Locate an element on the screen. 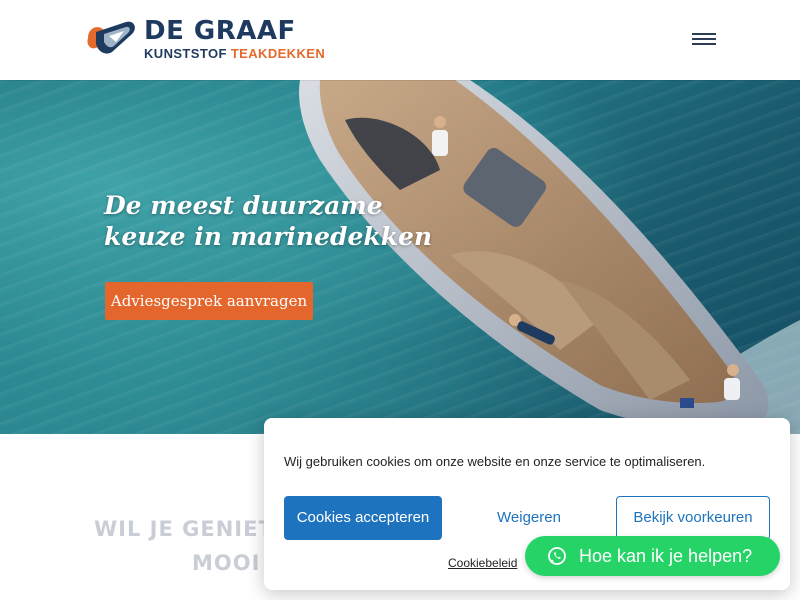  hero-title-line-1: De meest duurzame is located at coordinates (243, 205).